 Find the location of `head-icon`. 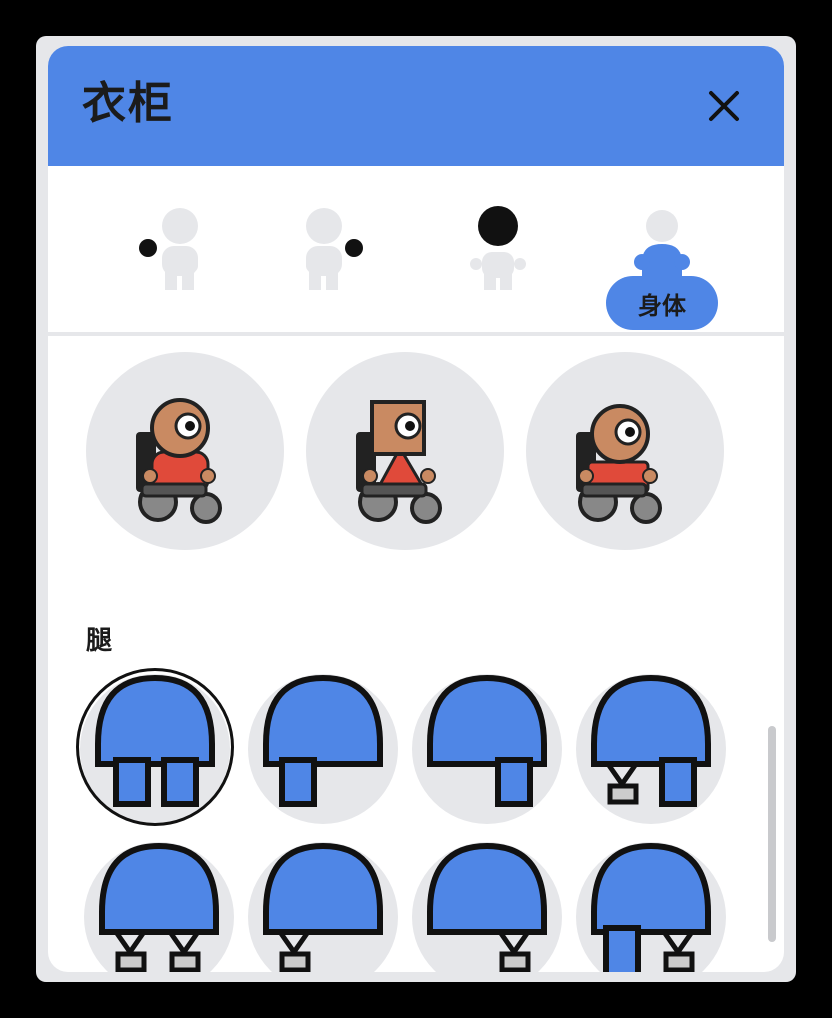

head-icon is located at coordinates (498, 248).